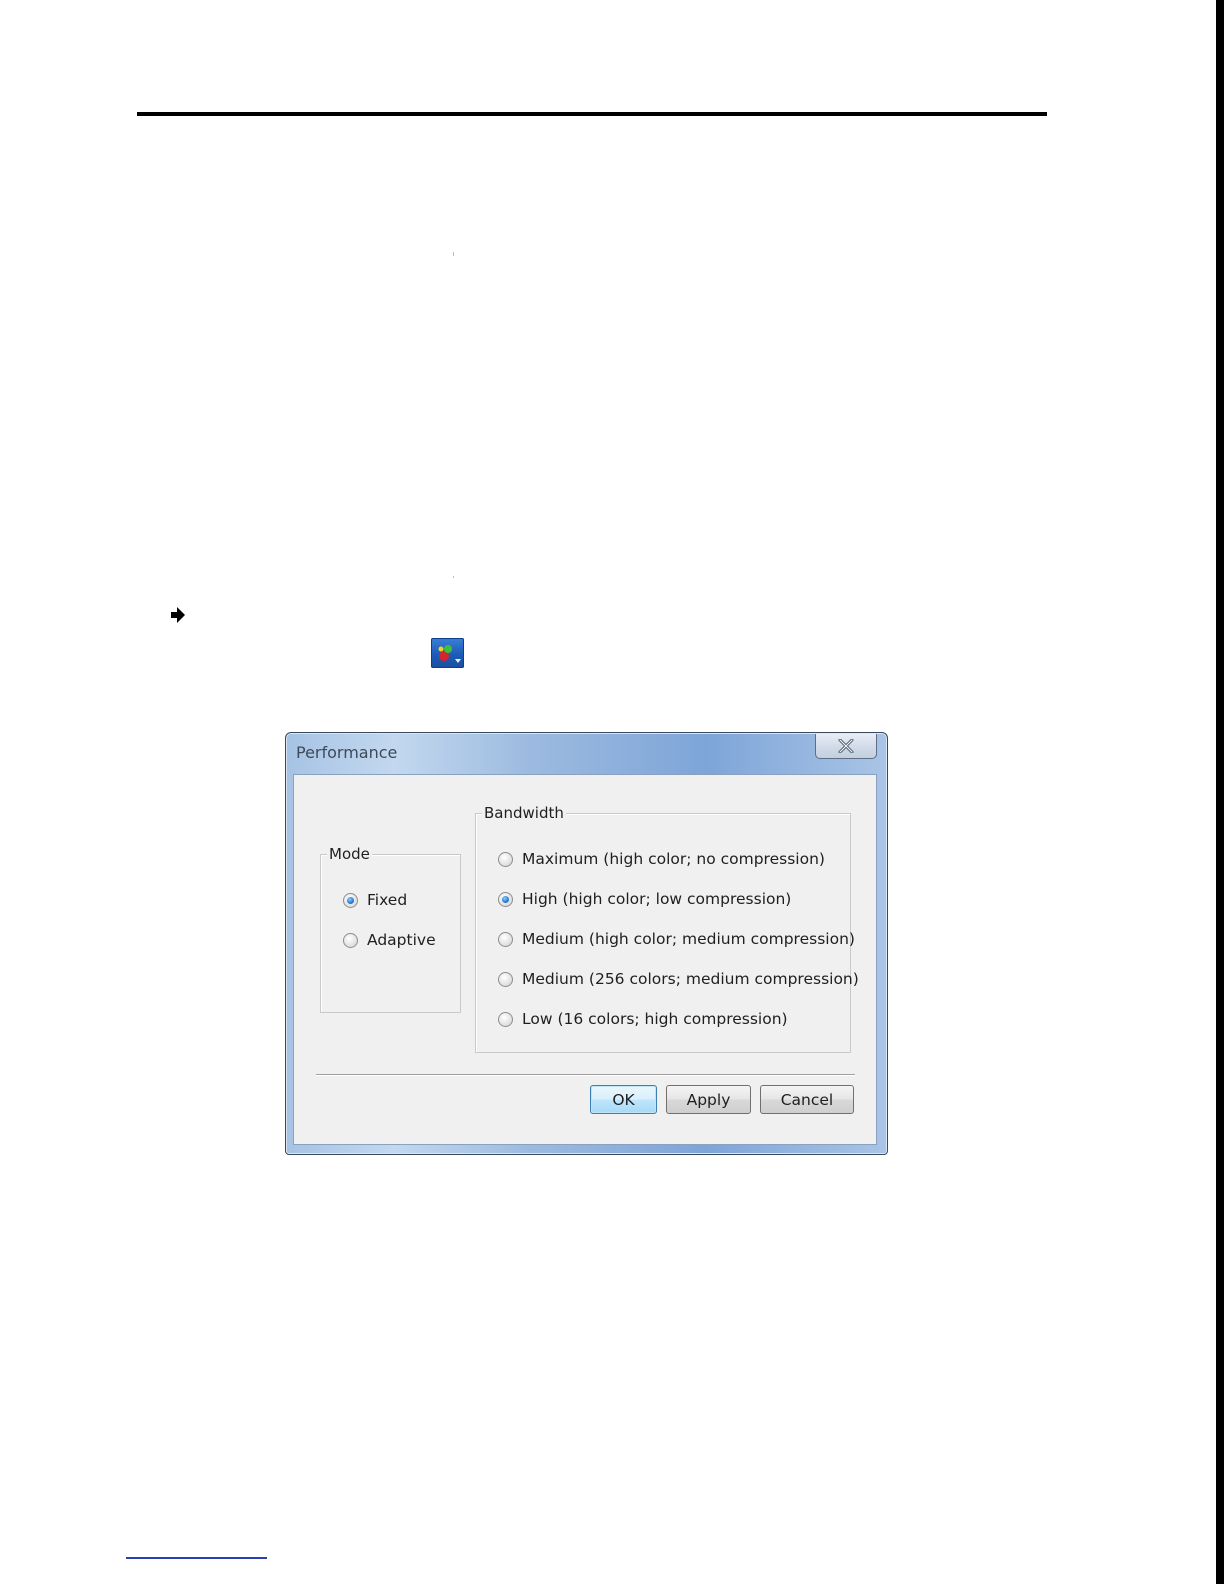 The width and height of the screenshot is (1224, 1584). I want to click on bandwidth-option-label: Low (16 colors; high compression), so click(655, 1019).